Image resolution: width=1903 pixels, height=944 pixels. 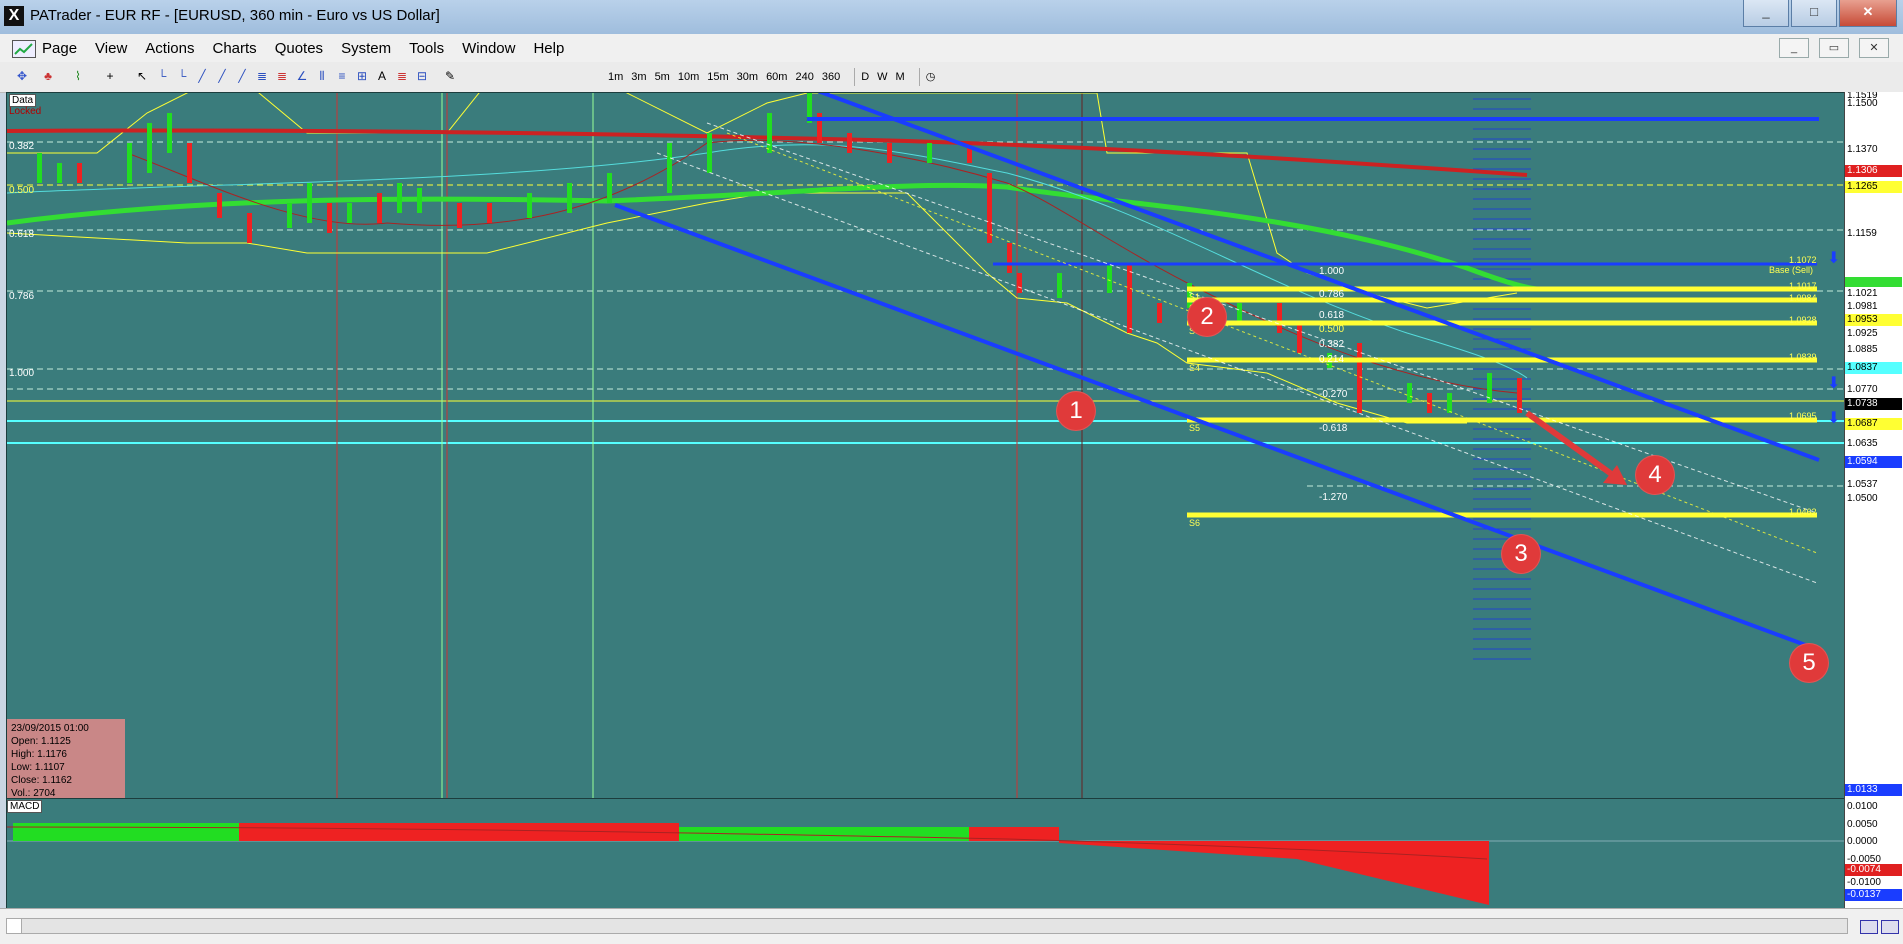 What do you see at coordinates (548, 48) in the screenshot?
I see `menu-help: Help` at bounding box center [548, 48].